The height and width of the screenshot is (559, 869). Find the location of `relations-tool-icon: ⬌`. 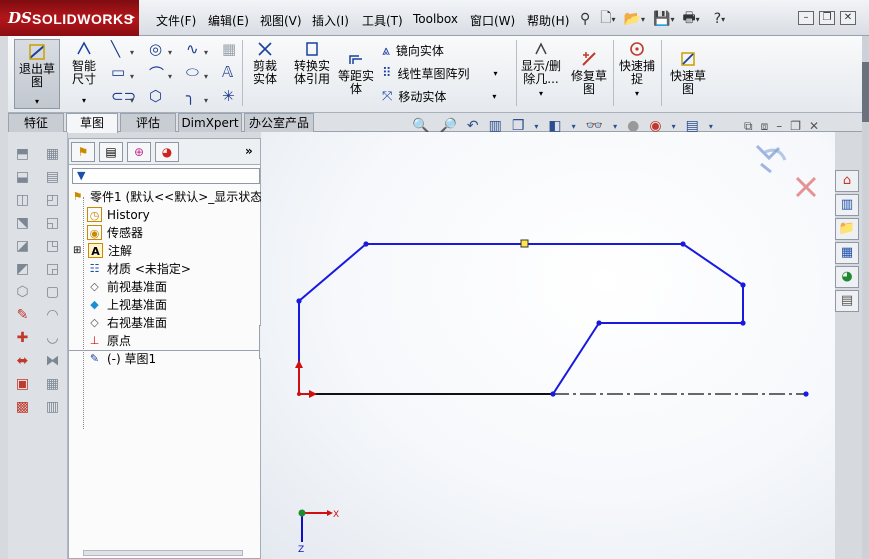

relations-tool-icon: ⬌ is located at coordinates (22, 361).